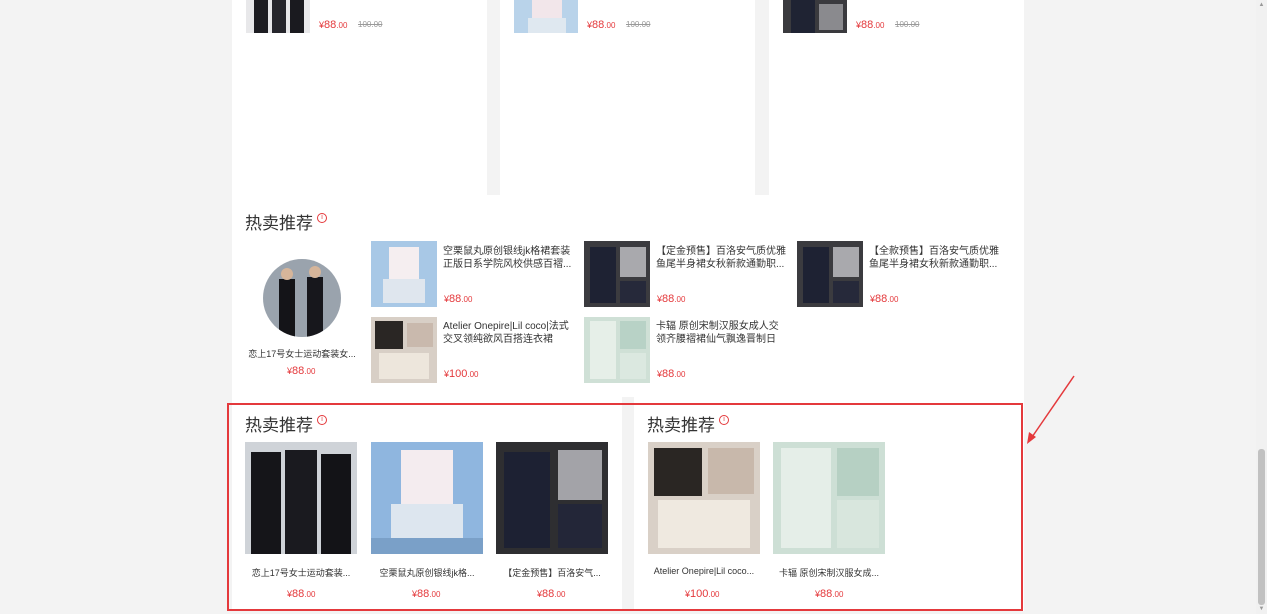 This screenshot has width=1267, height=614. What do you see at coordinates (359, 97) in the screenshot?
I see `top-card-1: ¥88.00 100.00` at bounding box center [359, 97].